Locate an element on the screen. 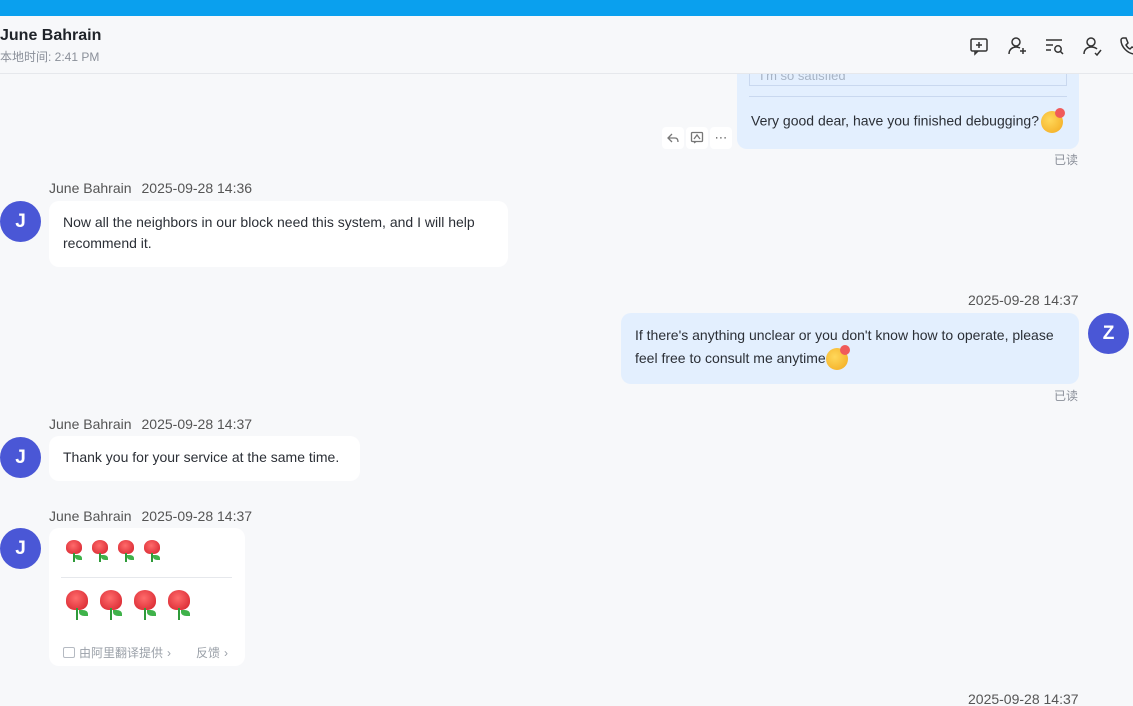  feedback-link: 反馈 › is located at coordinates (212, 653).